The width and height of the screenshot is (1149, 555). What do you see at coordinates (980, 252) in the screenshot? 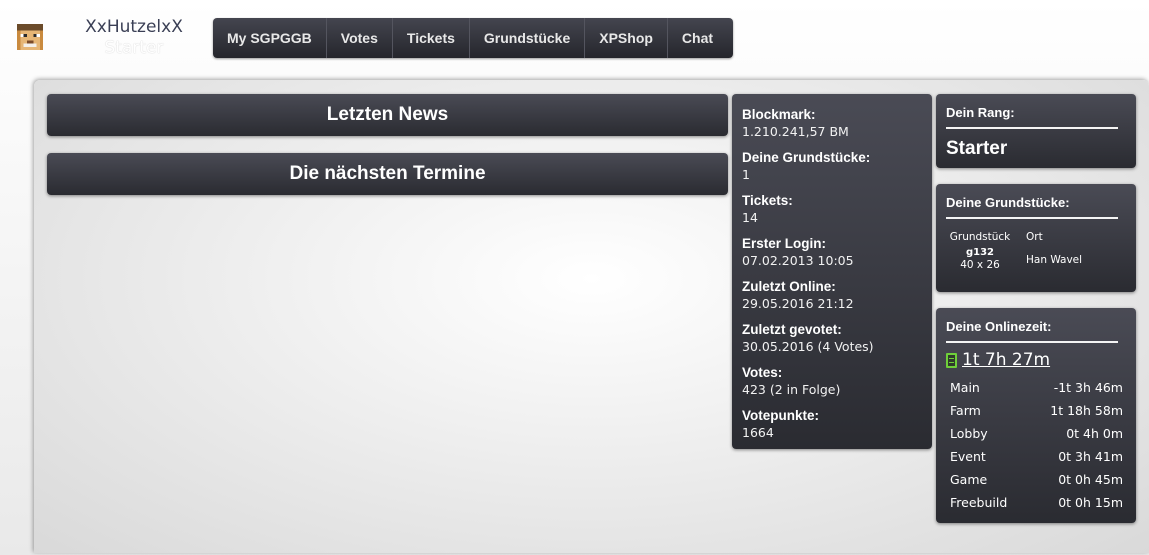
I see `plot-id: g132` at bounding box center [980, 252].